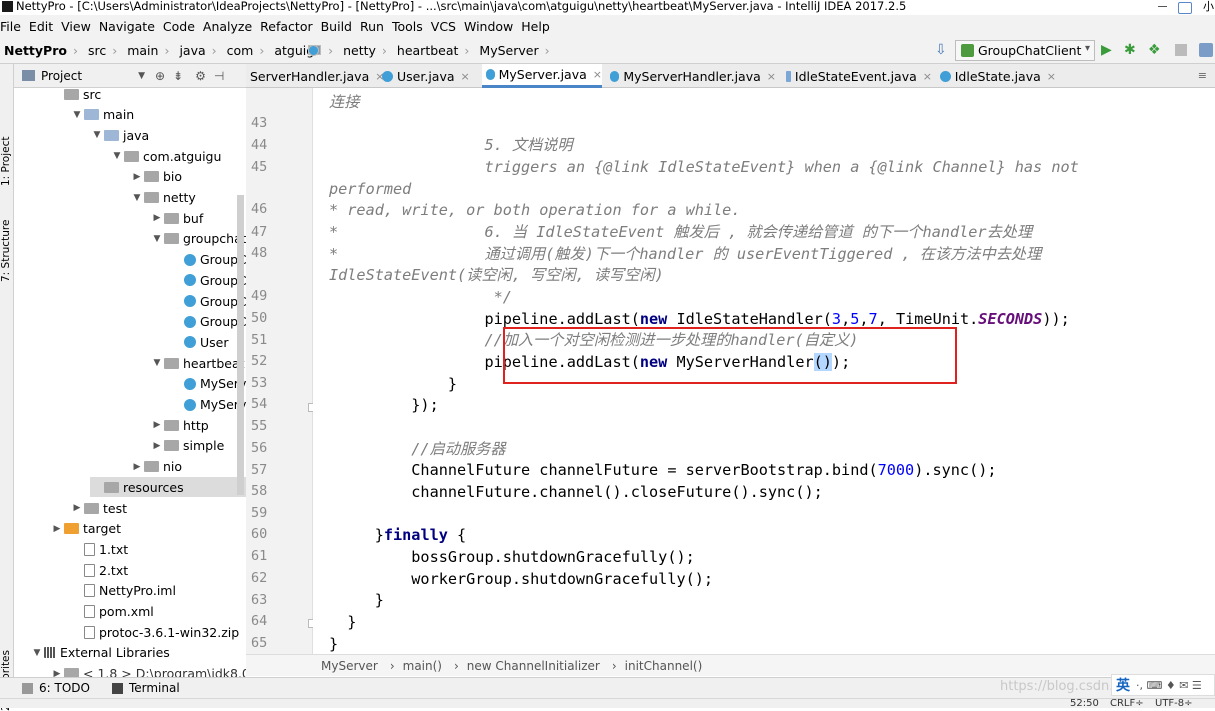  Describe the element at coordinates (446, 26) in the screenshot. I see `menu-vcs: VCS` at that location.